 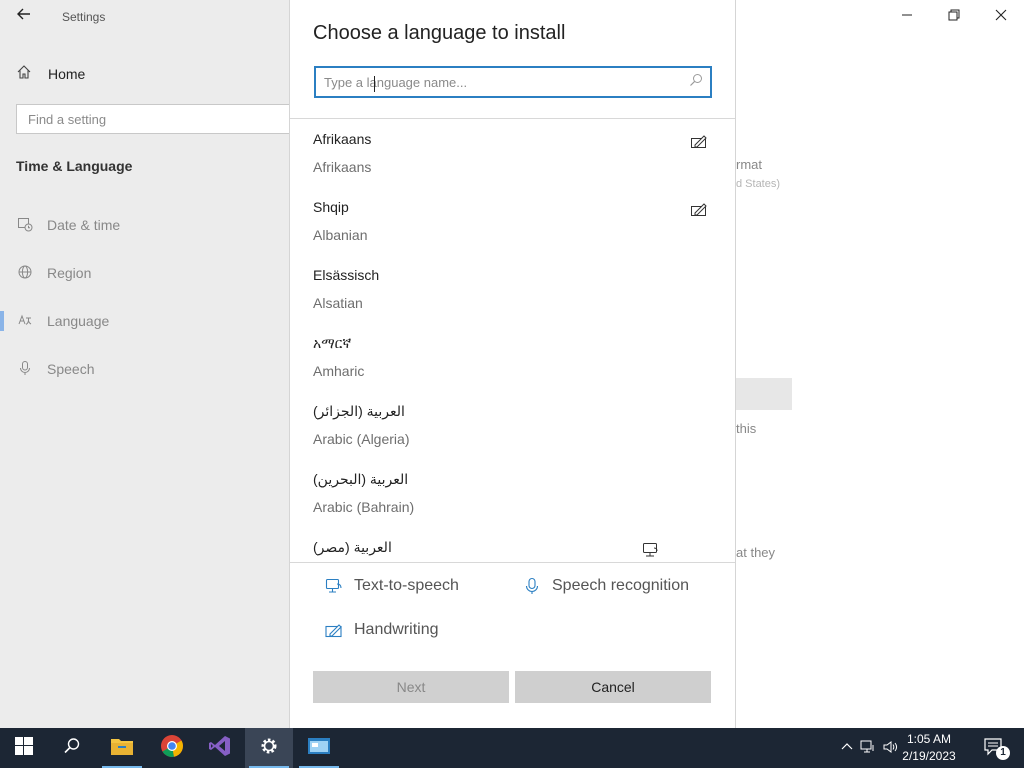 What do you see at coordinates (512, 221) in the screenshot?
I see `language-item-albanian: Shqip Albanian` at bounding box center [512, 221].